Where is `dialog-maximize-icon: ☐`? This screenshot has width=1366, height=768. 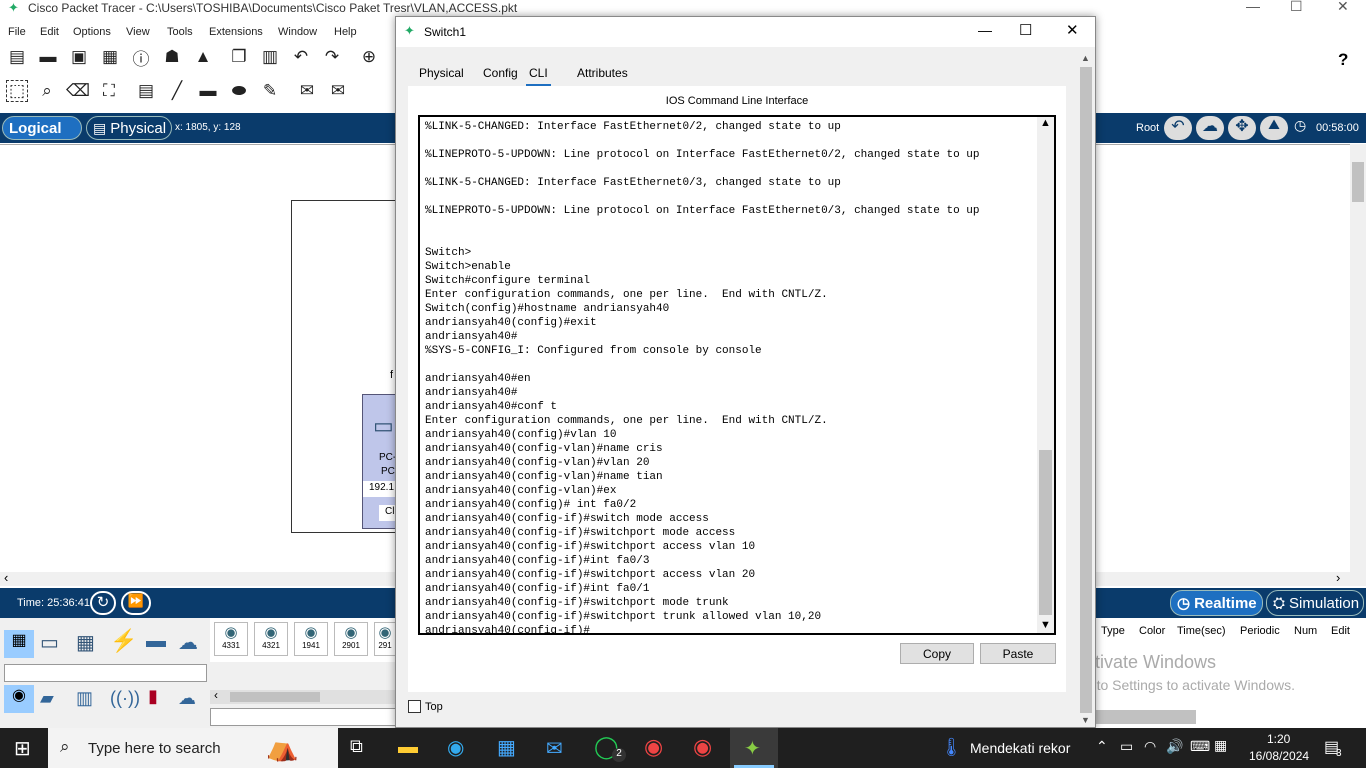
dialog-maximize-icon: ☐ is located at coordinates (1025, 30).